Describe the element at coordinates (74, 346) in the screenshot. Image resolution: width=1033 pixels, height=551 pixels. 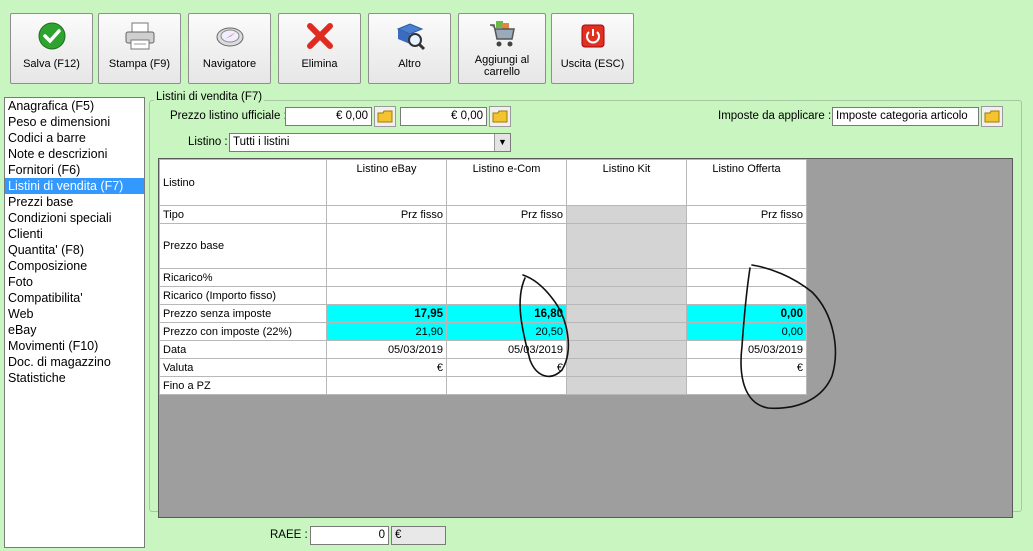
I see `sidebar-item-movimenti: Movimenti (F10)` at that location.